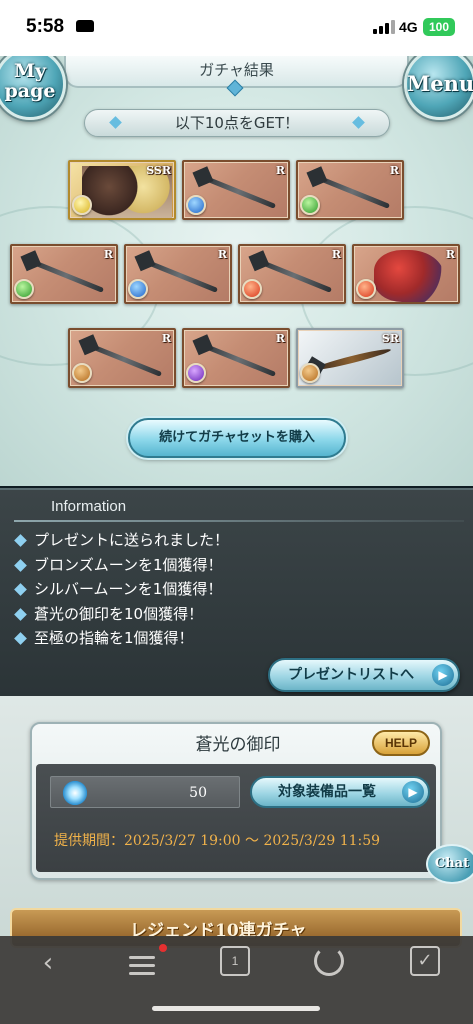  I want to click on list-item: プレゼントに送られました！, so click(121, 540).